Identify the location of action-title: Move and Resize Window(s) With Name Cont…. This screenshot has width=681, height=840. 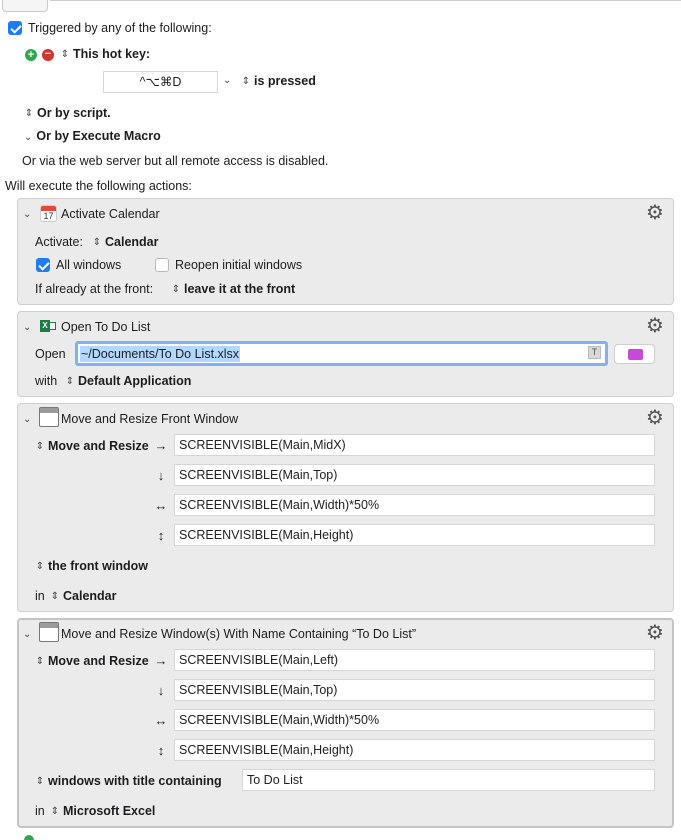
(238, 634).